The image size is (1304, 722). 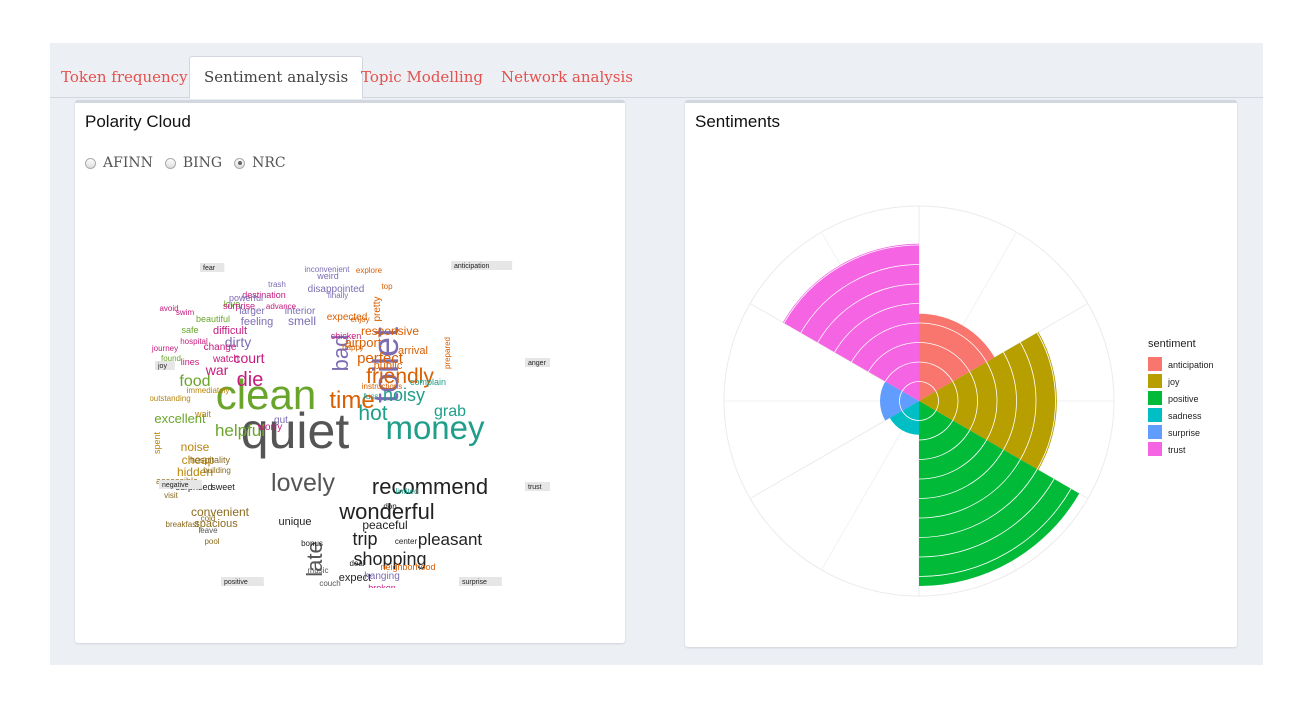 What do you see at coordinates (382, 576) in the screenshot?
I see `cloud-word: hanging` at bounding box center [382, 576].